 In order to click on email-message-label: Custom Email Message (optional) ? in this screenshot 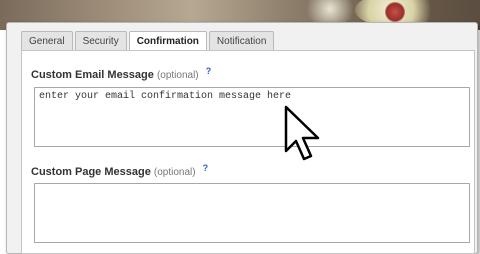, I will do `click(121, 73)`.